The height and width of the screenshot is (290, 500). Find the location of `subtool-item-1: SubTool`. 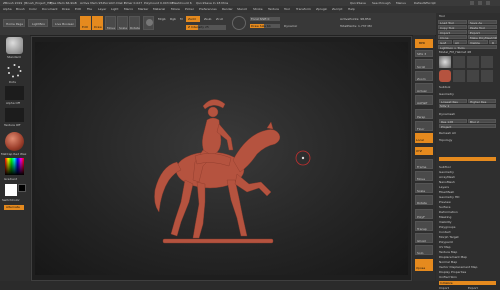

subtool-item-1: SubTool is located at coordinates (445, 167).